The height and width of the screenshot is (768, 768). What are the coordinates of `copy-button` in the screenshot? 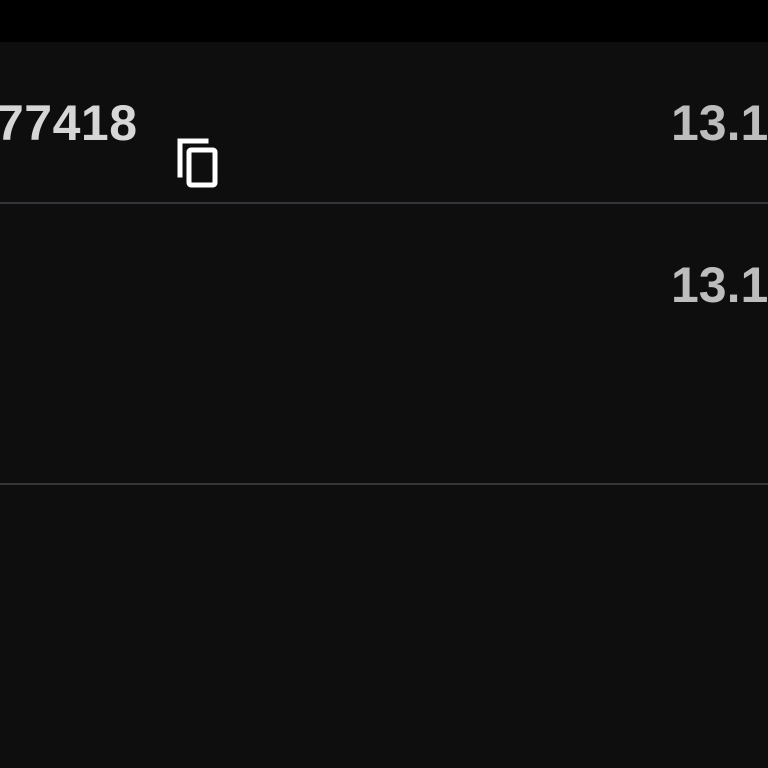 It's located at (197, 163).